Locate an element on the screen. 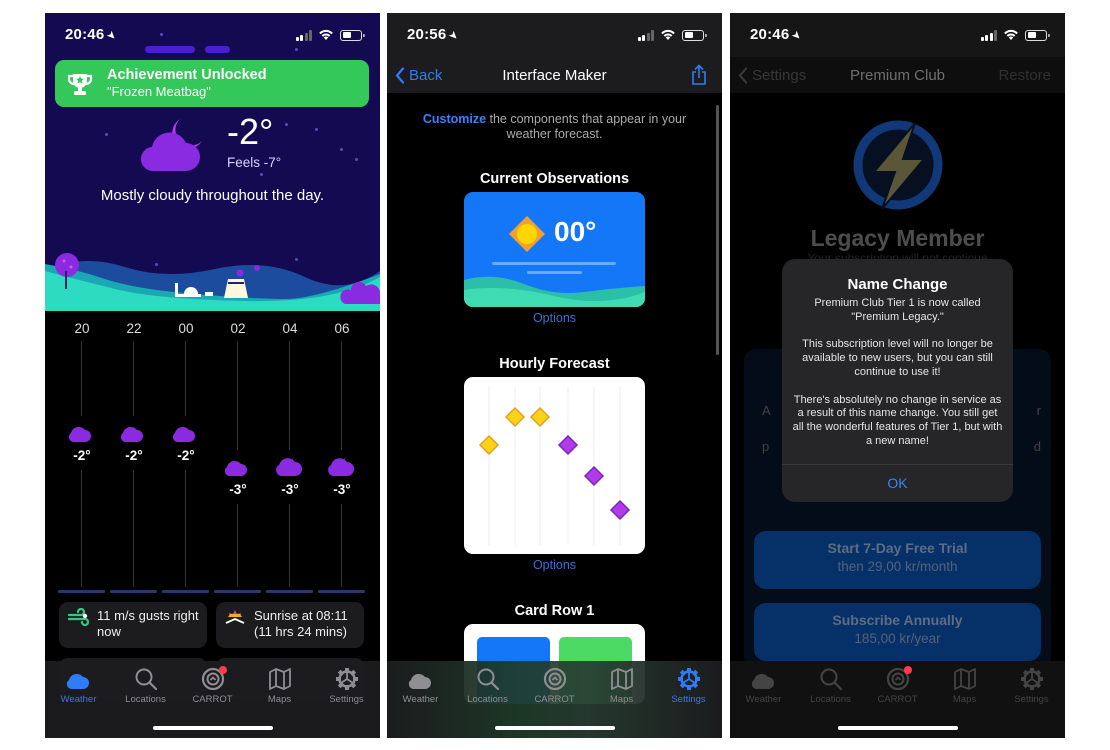 This screenshot has height=750, width=1110. current-temperature: -2° is located at coordinates (250, 131).